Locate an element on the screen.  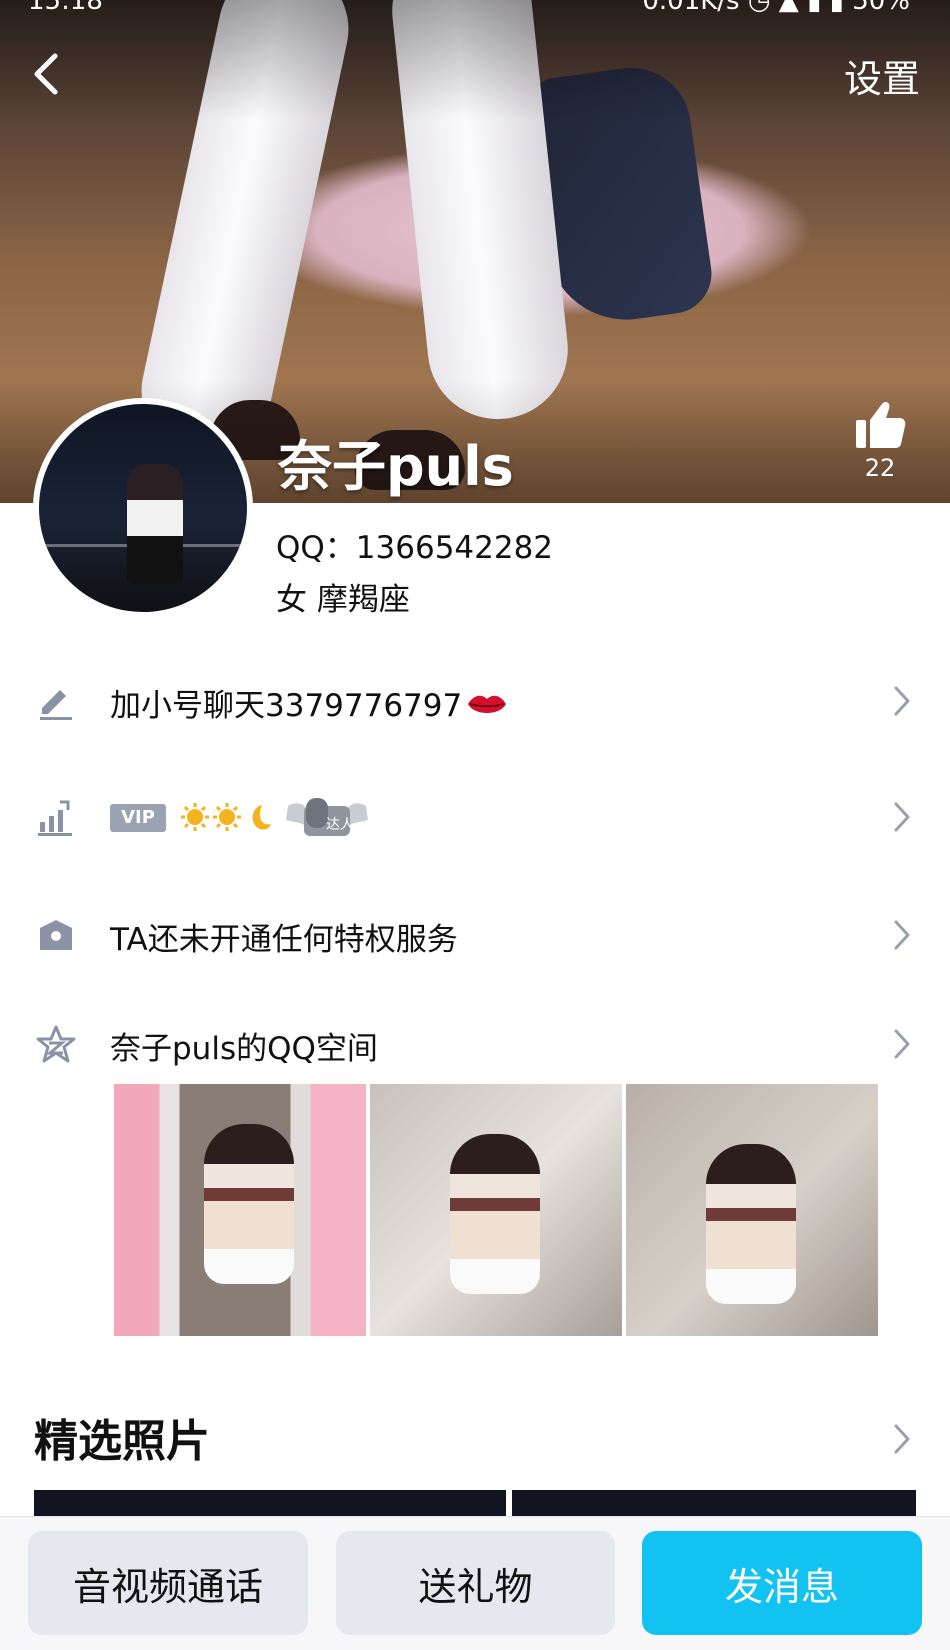
signature-text: 加小号聊天3379776797 is located at coordinates (309, 702).